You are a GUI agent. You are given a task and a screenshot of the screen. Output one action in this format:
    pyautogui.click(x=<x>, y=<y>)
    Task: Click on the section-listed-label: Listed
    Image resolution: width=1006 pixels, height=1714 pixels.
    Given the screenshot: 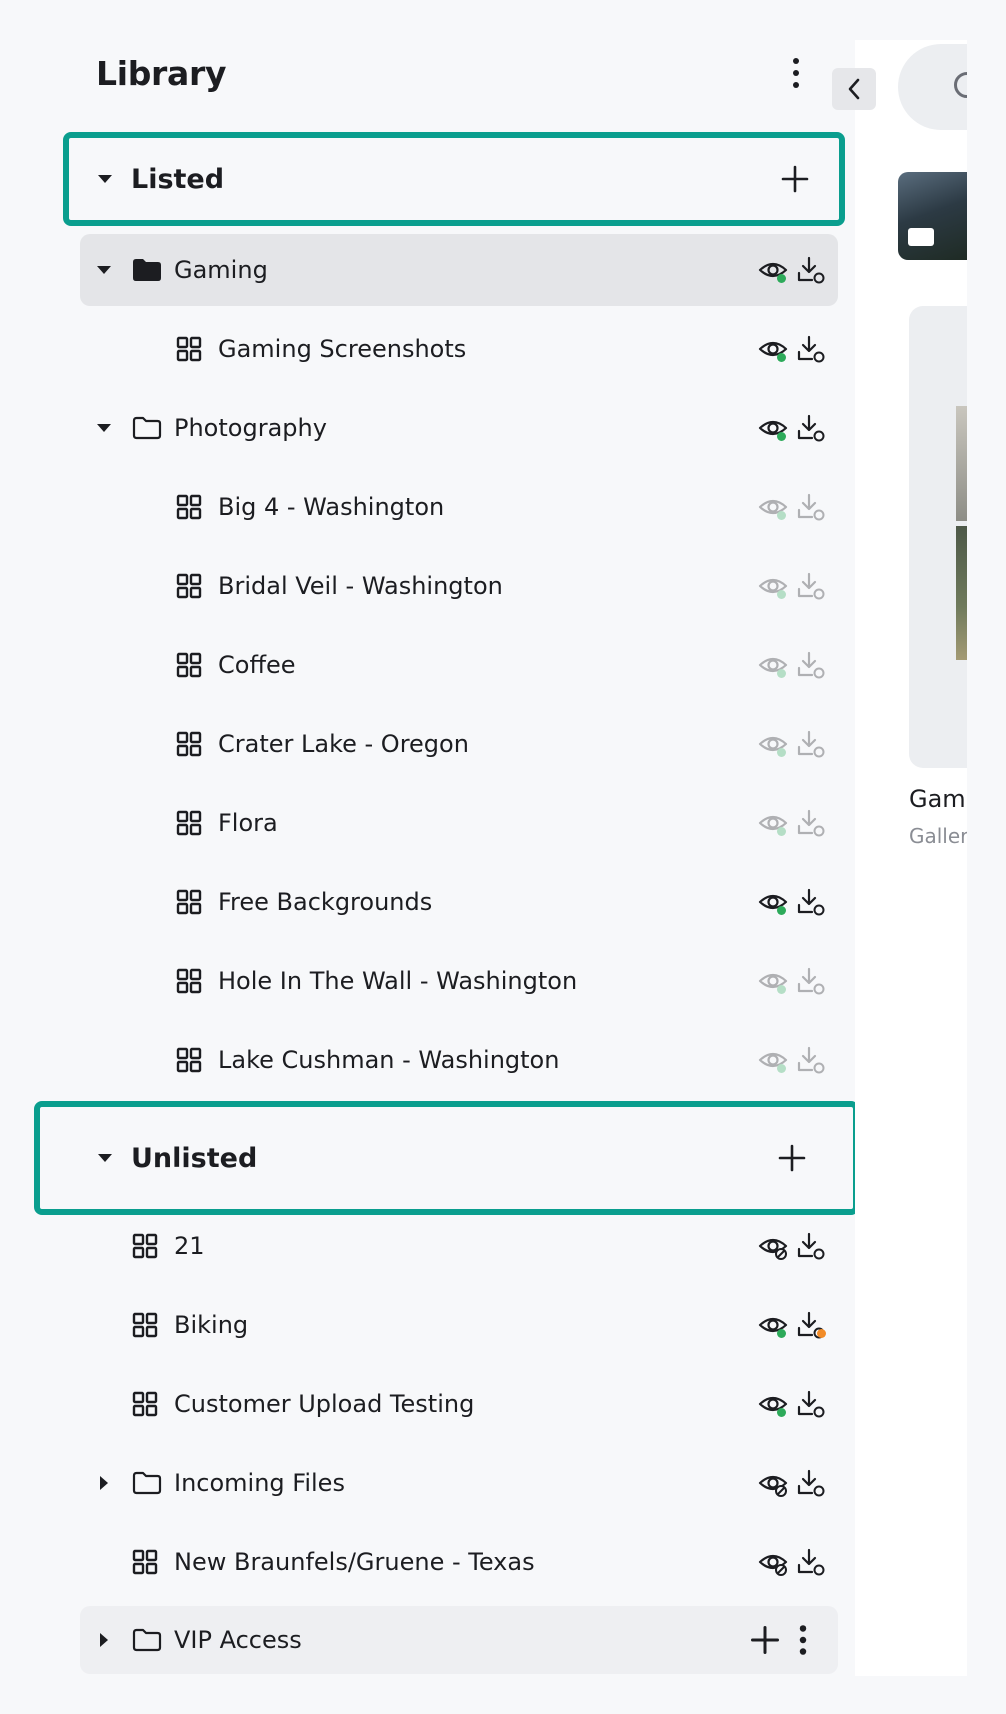 What is the action you would take?
    pyautogui.click(x=178, y=179)
    